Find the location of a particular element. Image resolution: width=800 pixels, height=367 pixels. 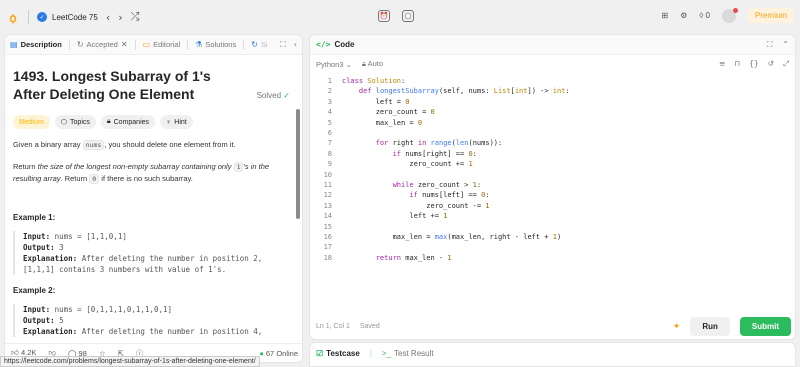

history-icon: ↻ is located at coordinates (80, 44).